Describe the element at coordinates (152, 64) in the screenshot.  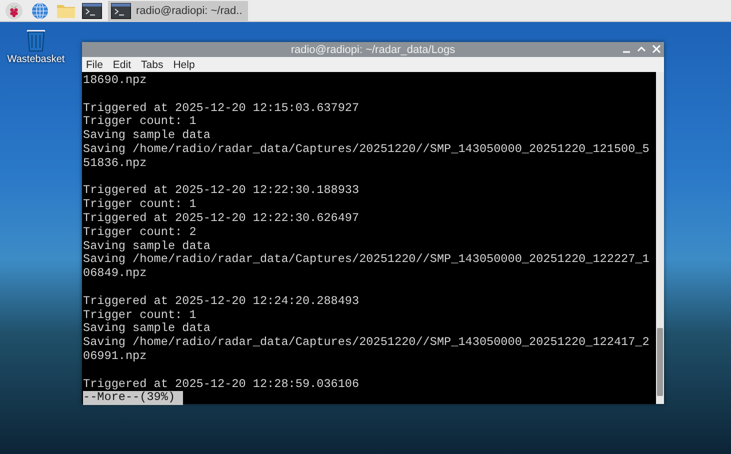
I see `menu-item: Tabs` at that location.